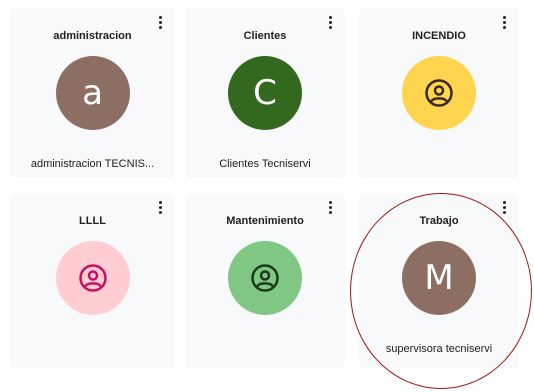 This screenshot has width=534, height=392. Describe the element at coordinates (439, 36) in the screenshot. I see `card-title: INCENDIO` at that location.